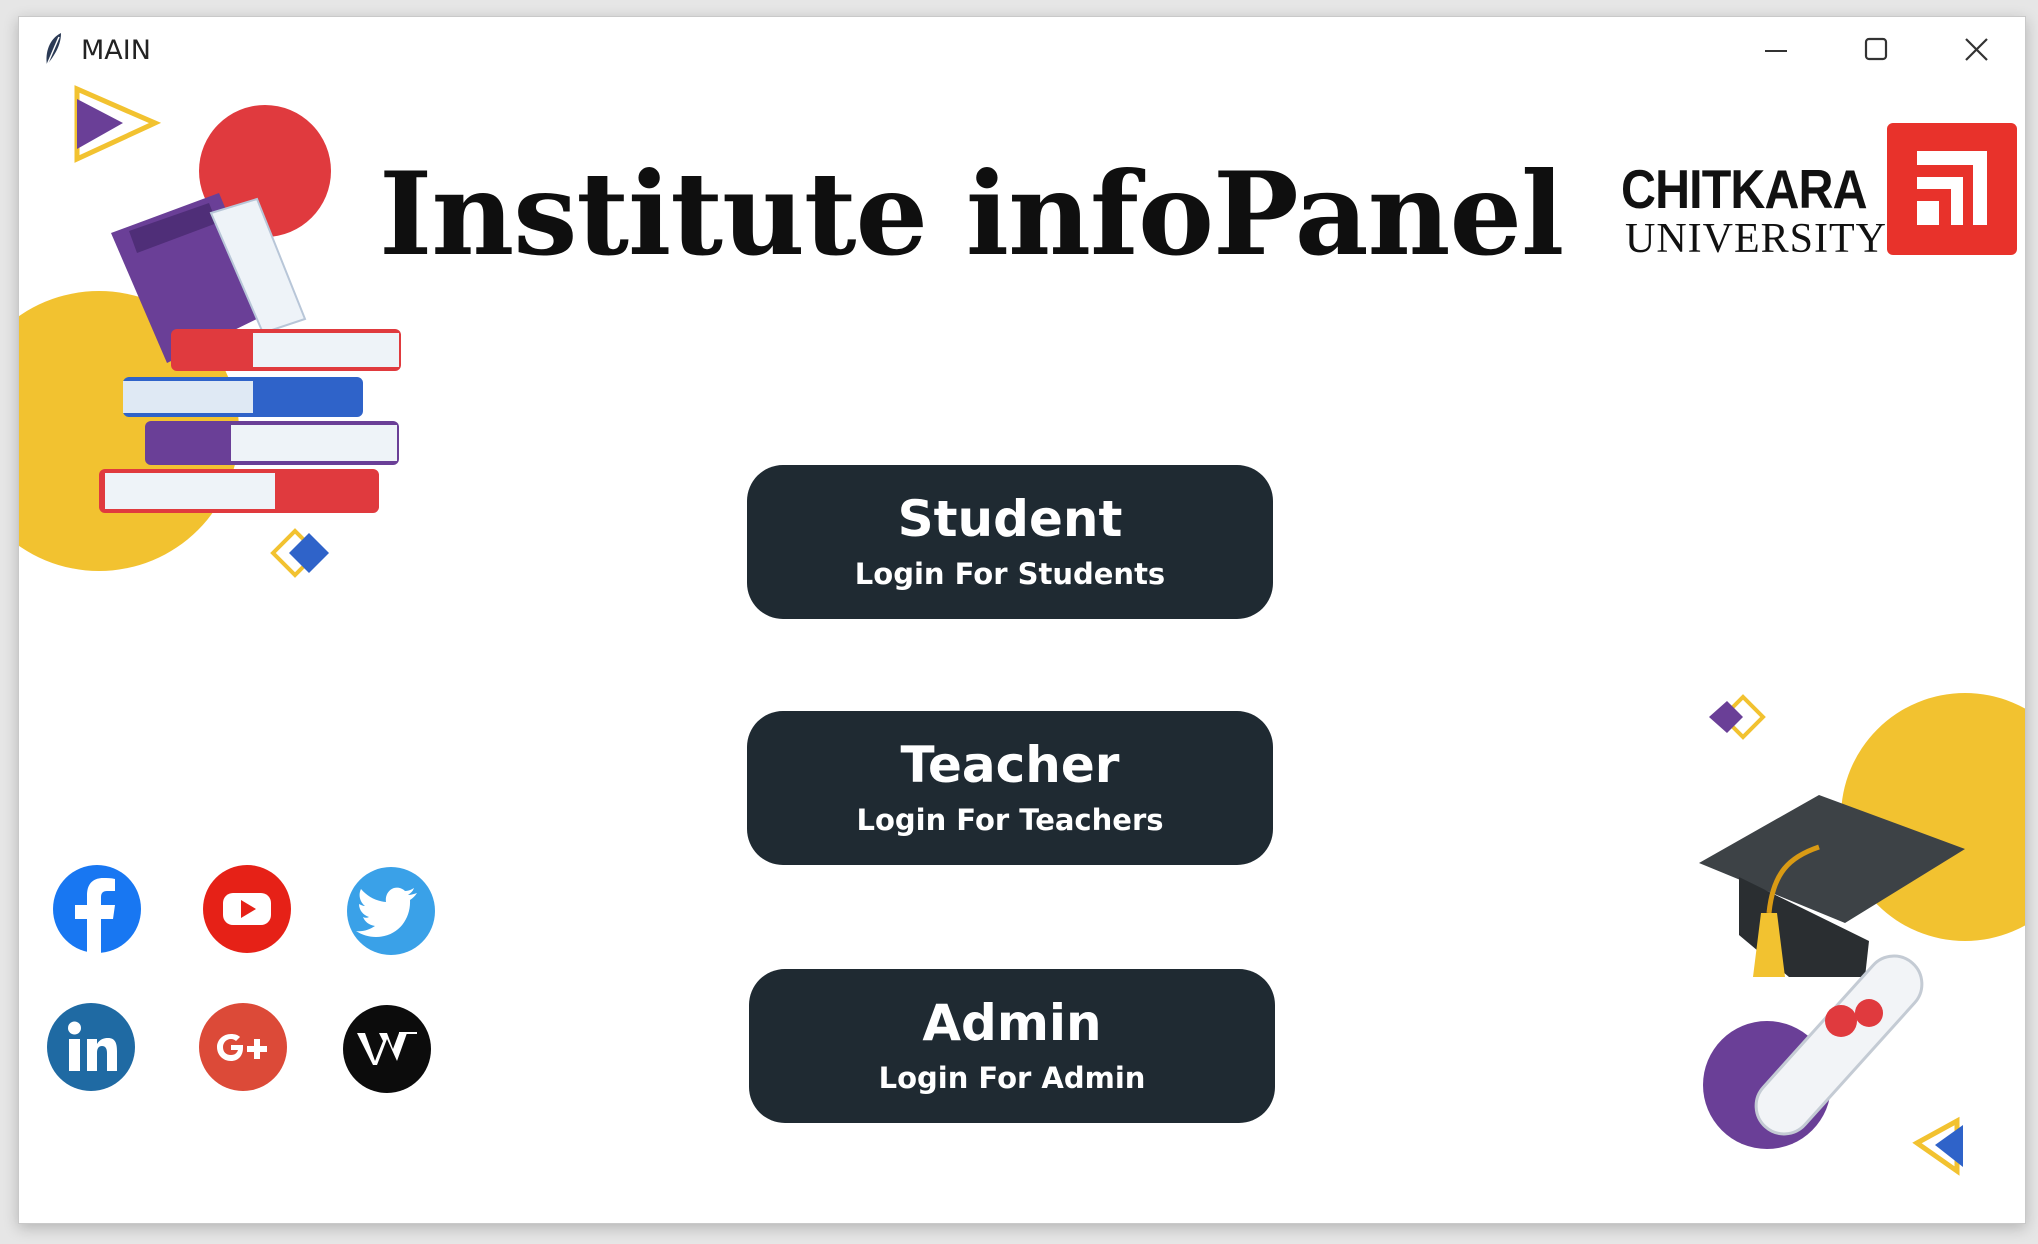  What do you see at coordinates (1756, 239) in the screenshot?
I see `logo-subtitle: UNIVERSITY` at bounding box center [1756, 239].